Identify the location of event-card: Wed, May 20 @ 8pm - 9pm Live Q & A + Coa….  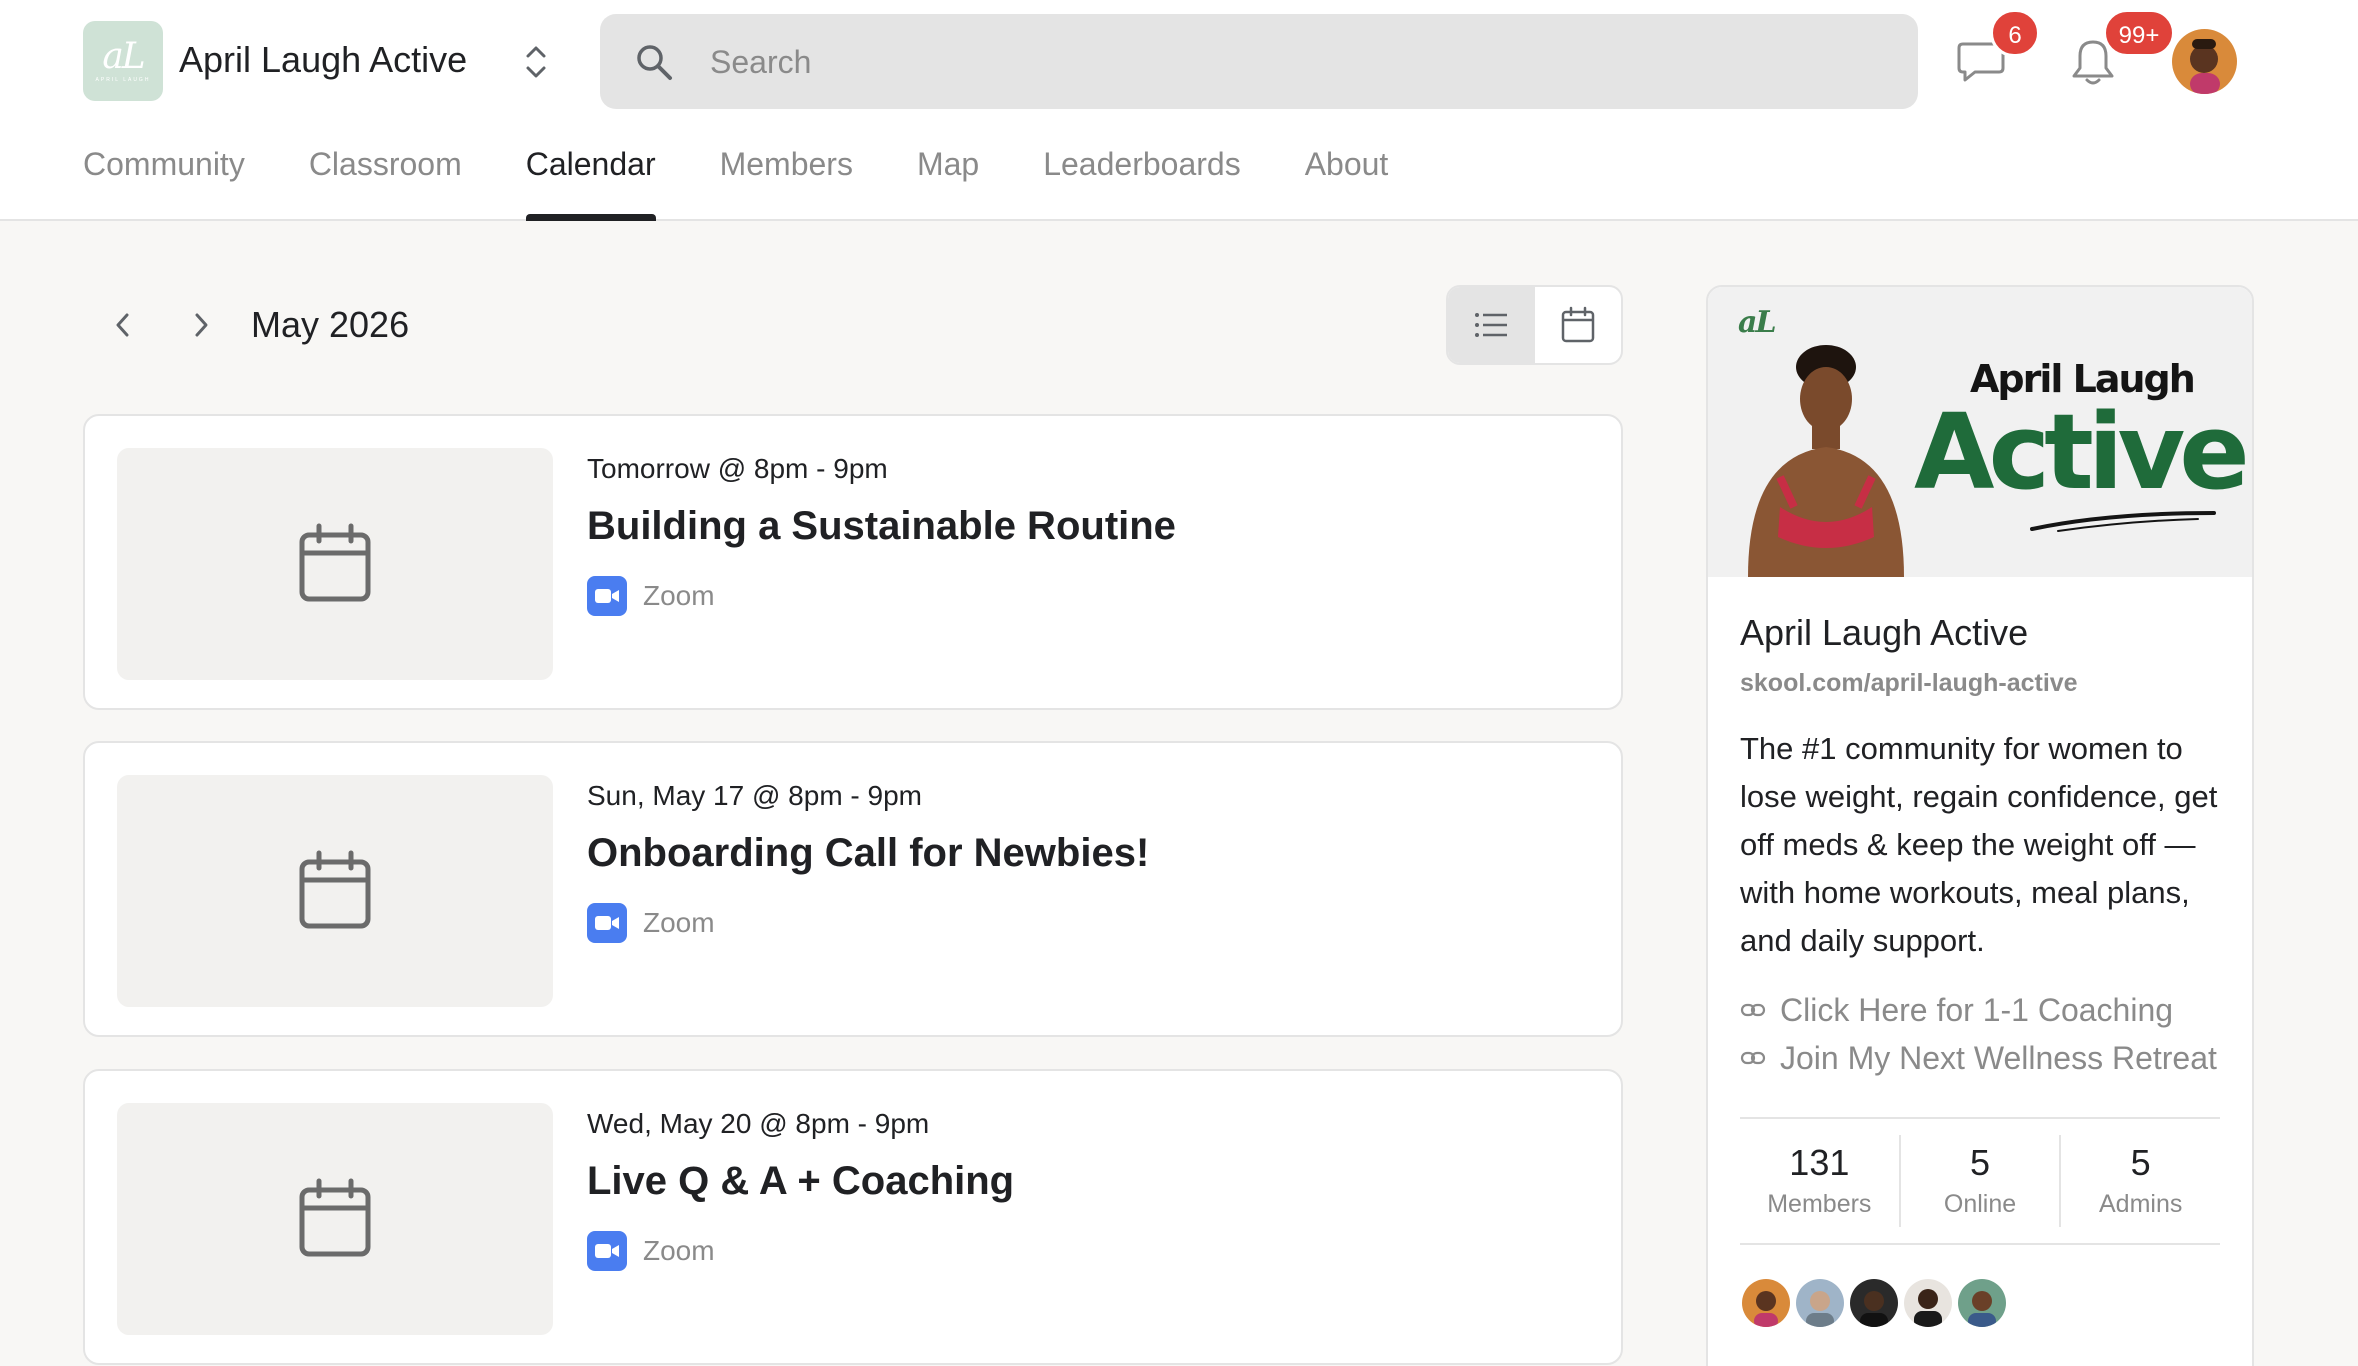
(853, 1217).